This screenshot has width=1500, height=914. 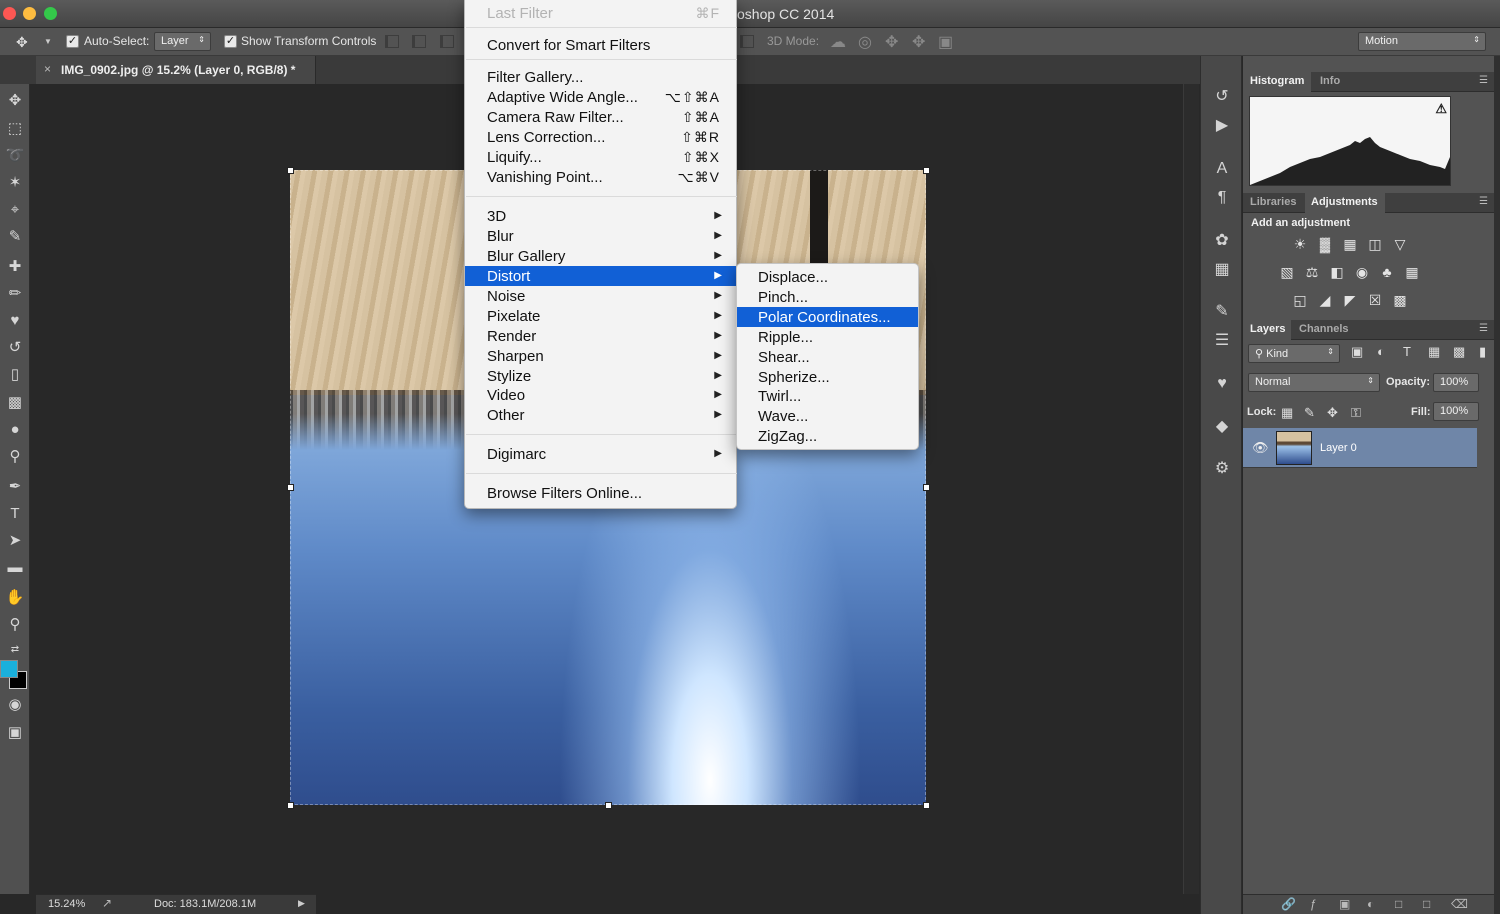 What do you see at coordinates (838, 42) in the screenshot?
I see `3d-rotate-icon: ☁` at bounding box center [838, 42].